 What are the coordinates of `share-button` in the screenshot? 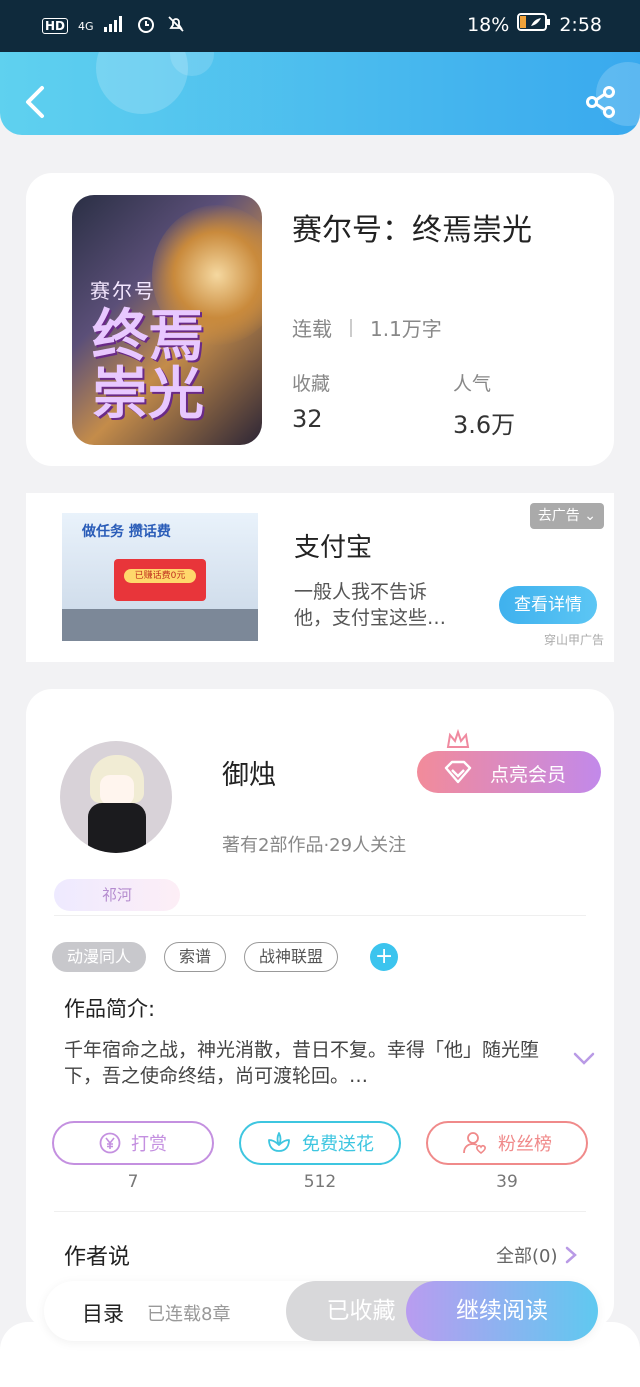 It's located at (601, 102).